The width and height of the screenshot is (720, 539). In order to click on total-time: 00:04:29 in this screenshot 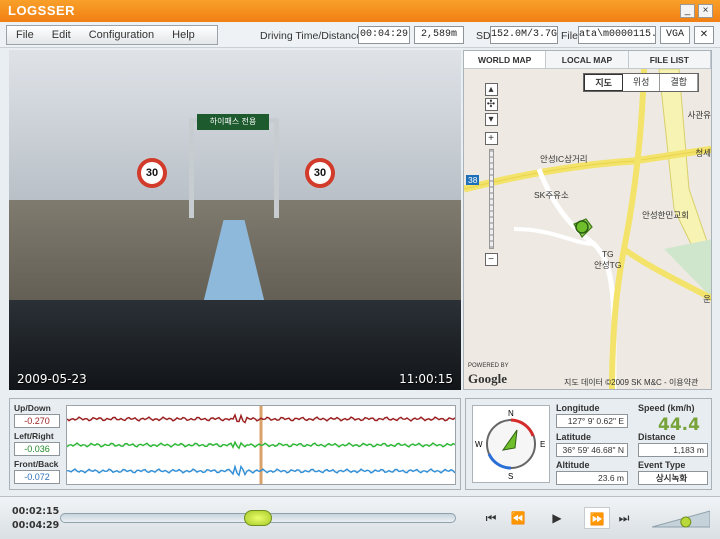, I will do `click(36, 525)`.